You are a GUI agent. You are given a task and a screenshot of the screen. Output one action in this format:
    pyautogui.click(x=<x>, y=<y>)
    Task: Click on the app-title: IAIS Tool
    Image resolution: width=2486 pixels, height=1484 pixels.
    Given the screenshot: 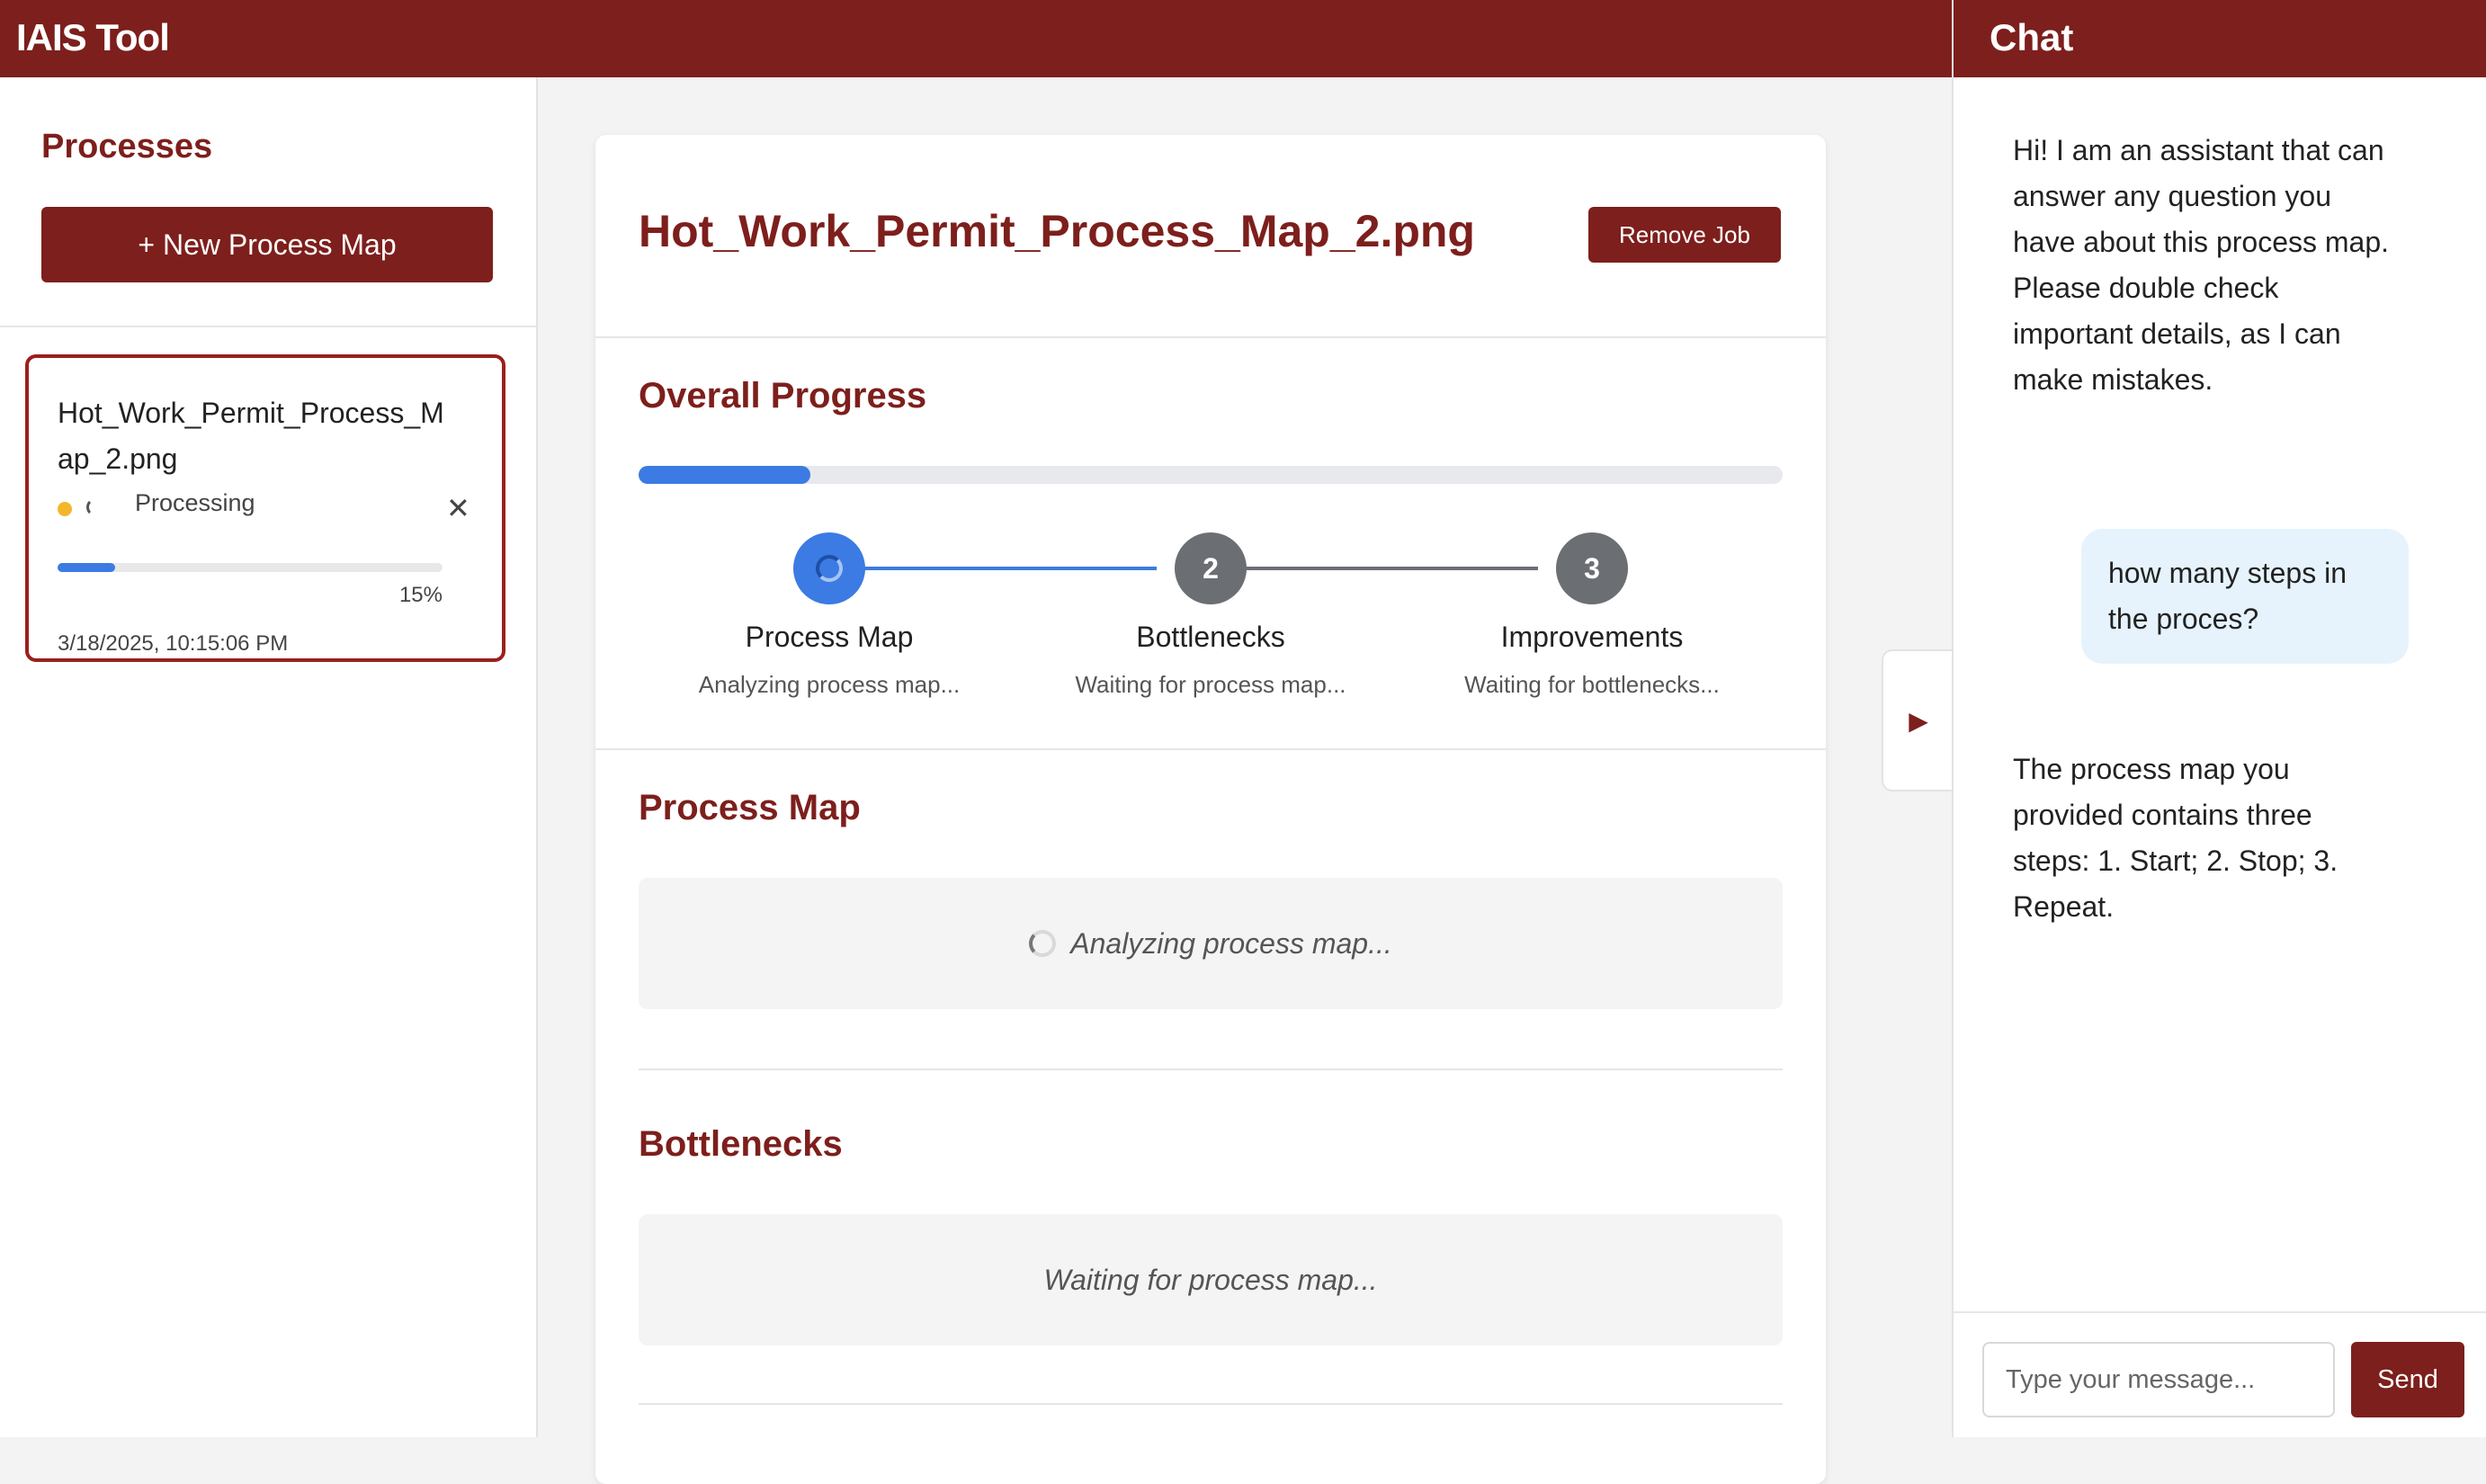 What is the action you would take?
    pyautogui.click(x=93, y=37)
    